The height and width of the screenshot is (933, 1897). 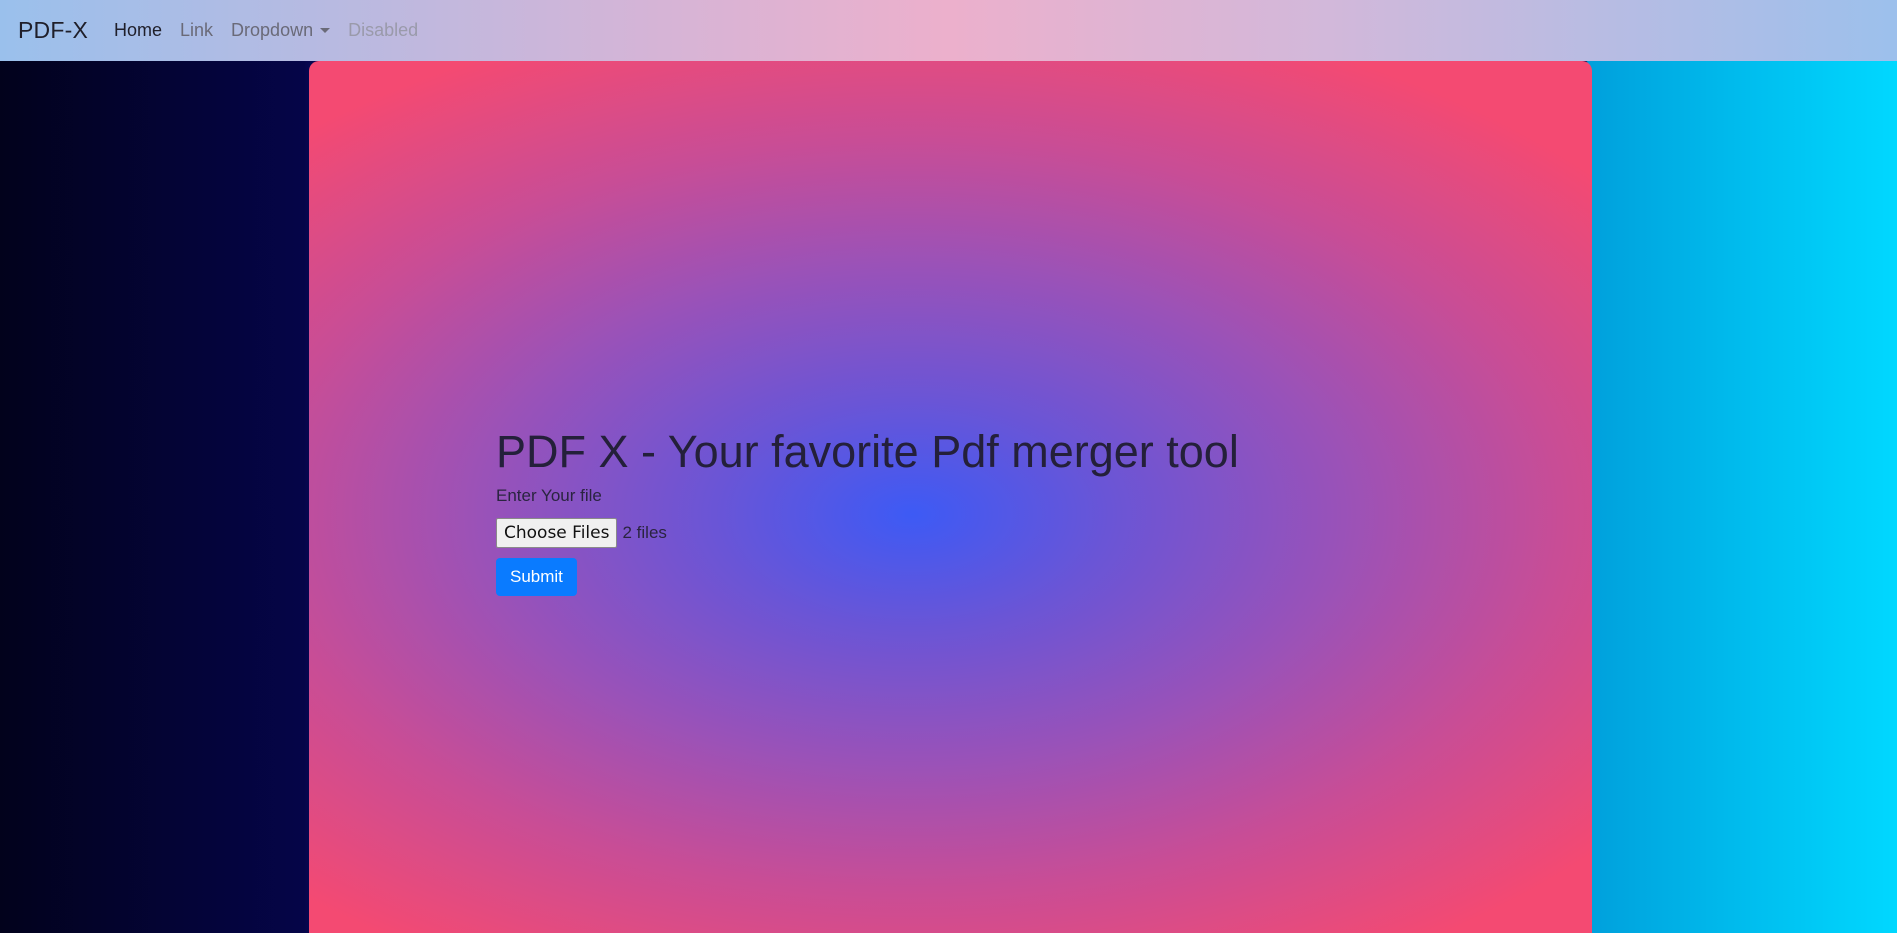 I want to click on selected-file-count: 2 files, so click(x=644, y=532).